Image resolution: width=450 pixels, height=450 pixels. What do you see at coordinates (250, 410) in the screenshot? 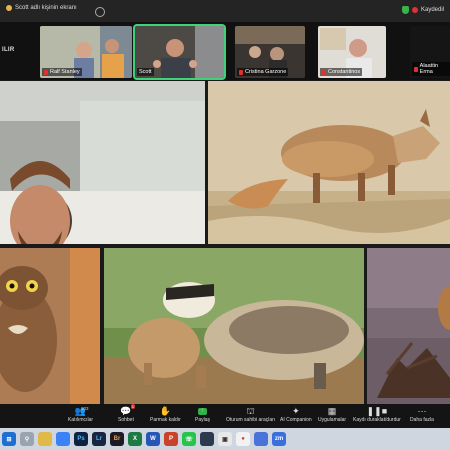
I see `shield-icon: ⛫` at bounding box center [250, 410].